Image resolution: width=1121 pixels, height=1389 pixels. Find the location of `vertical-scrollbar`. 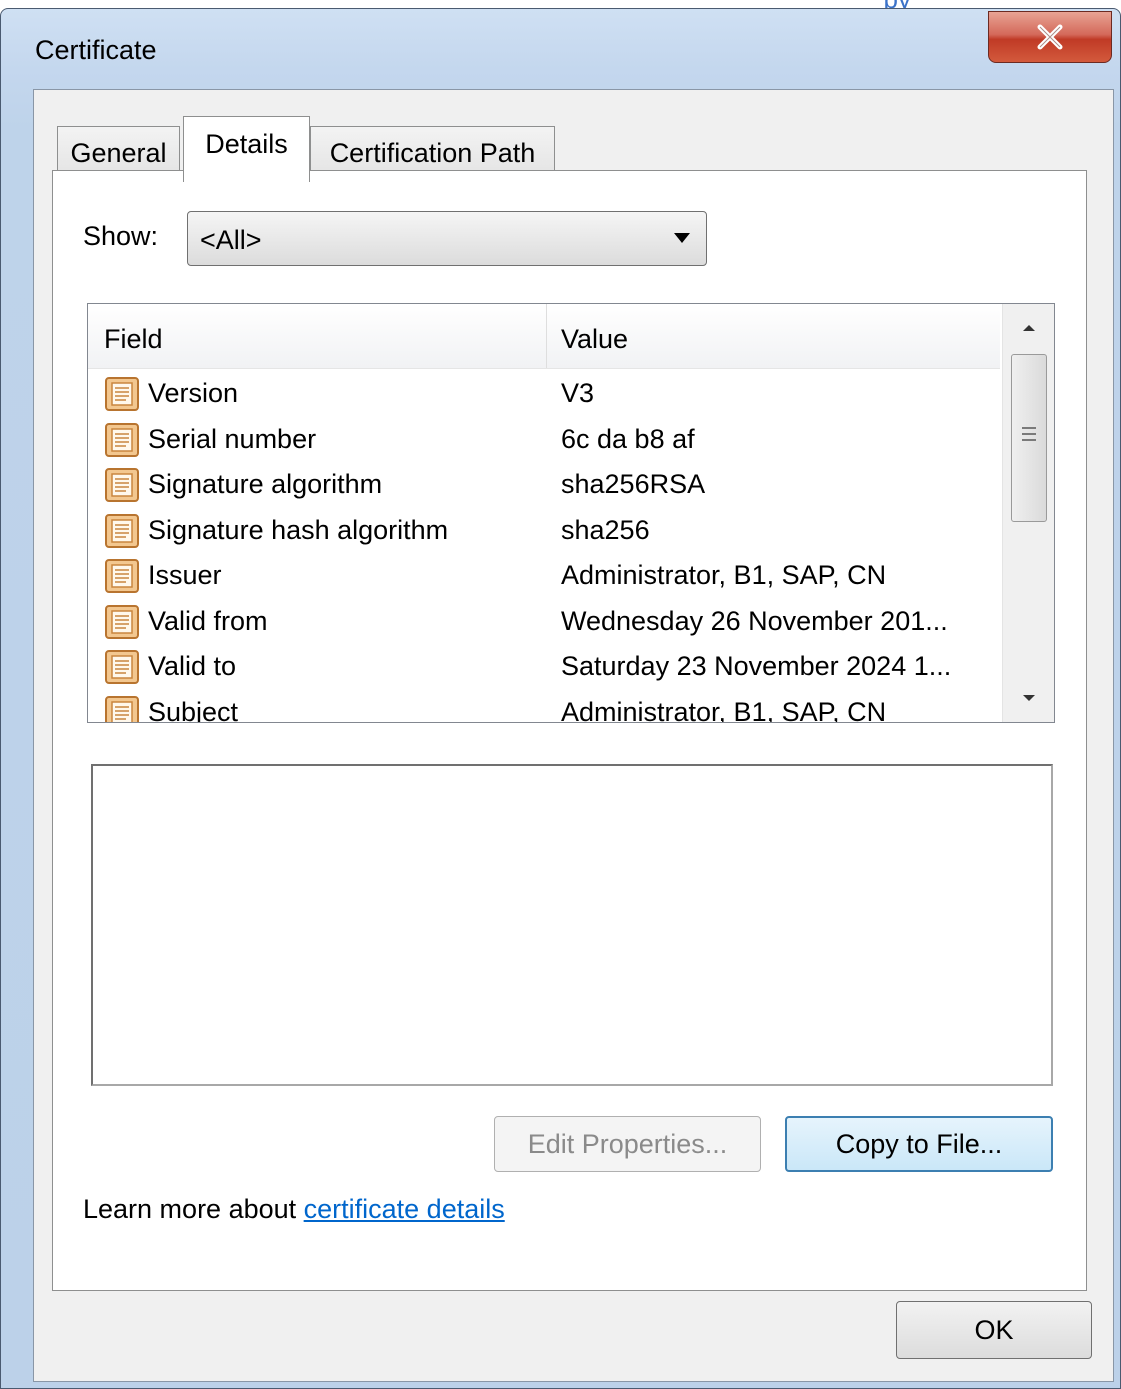

vertical-scrollbar is located at coordinates (1028, 513).